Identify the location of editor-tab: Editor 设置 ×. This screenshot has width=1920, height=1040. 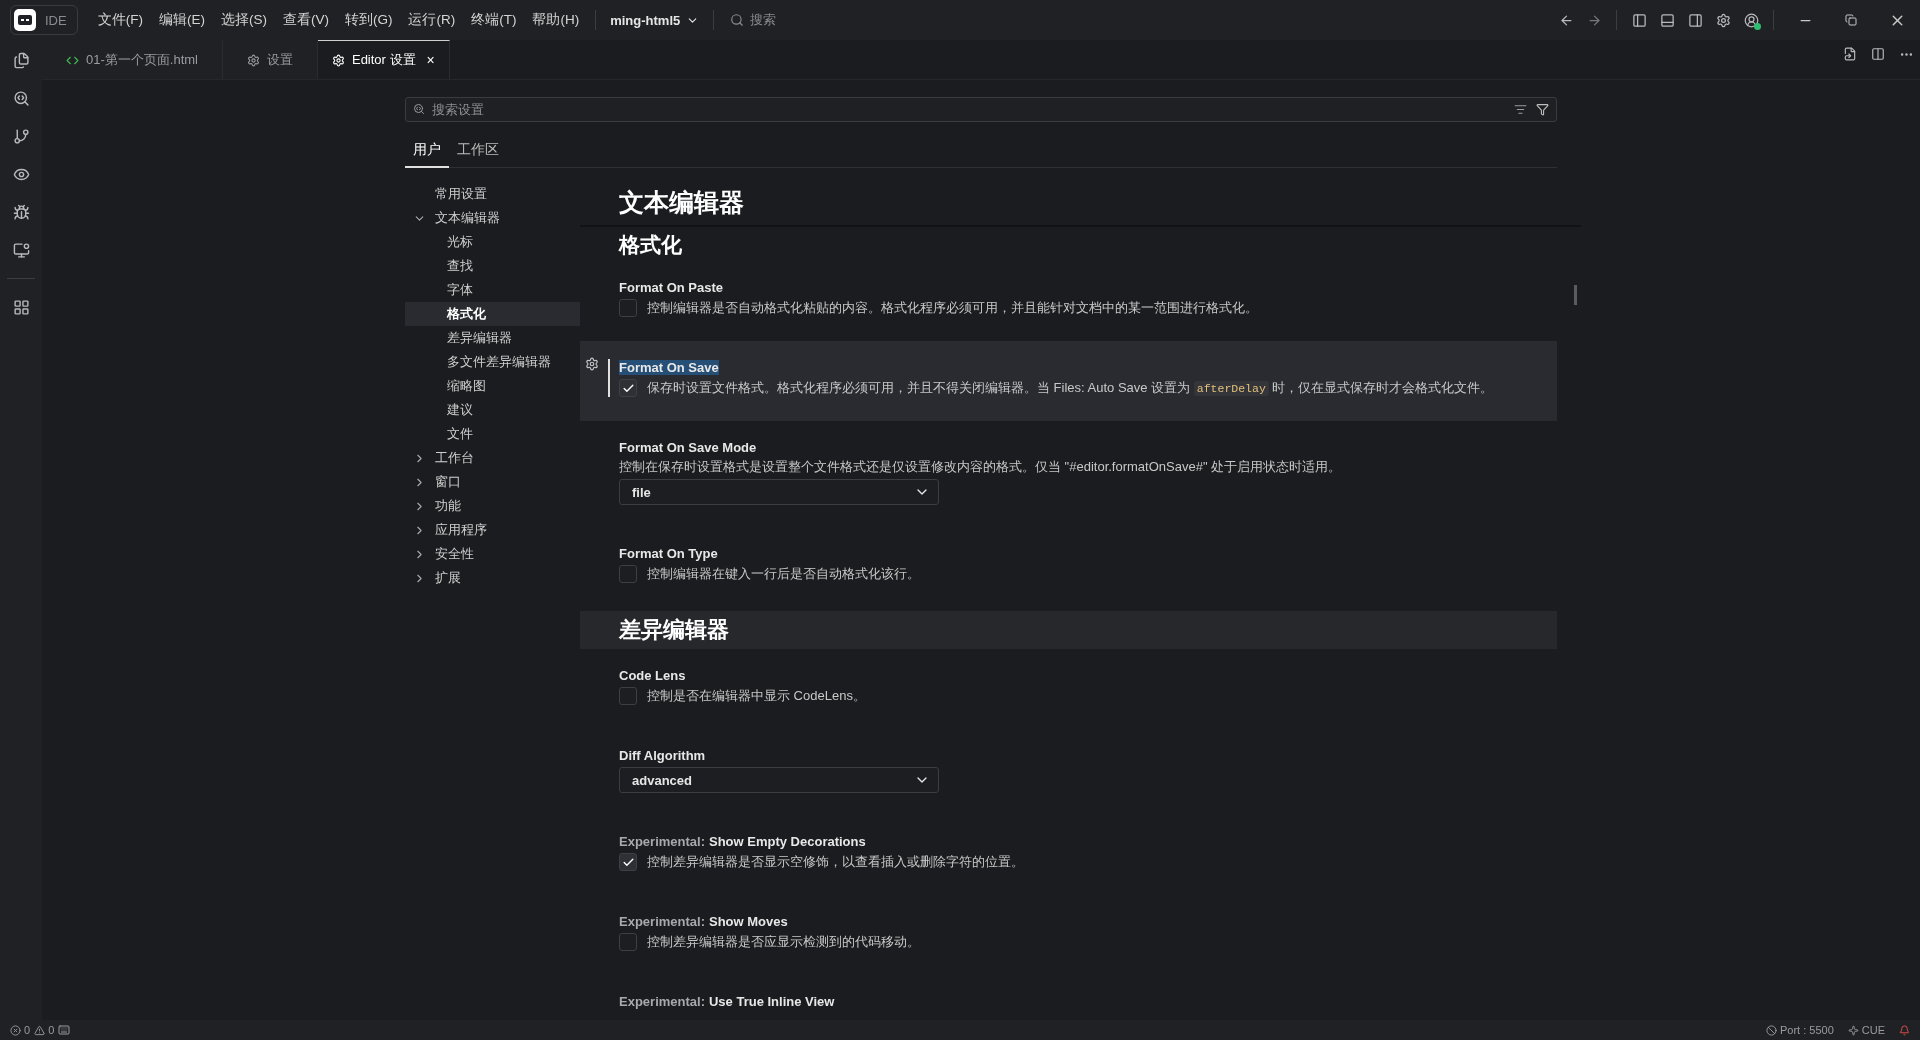
(383, 59).